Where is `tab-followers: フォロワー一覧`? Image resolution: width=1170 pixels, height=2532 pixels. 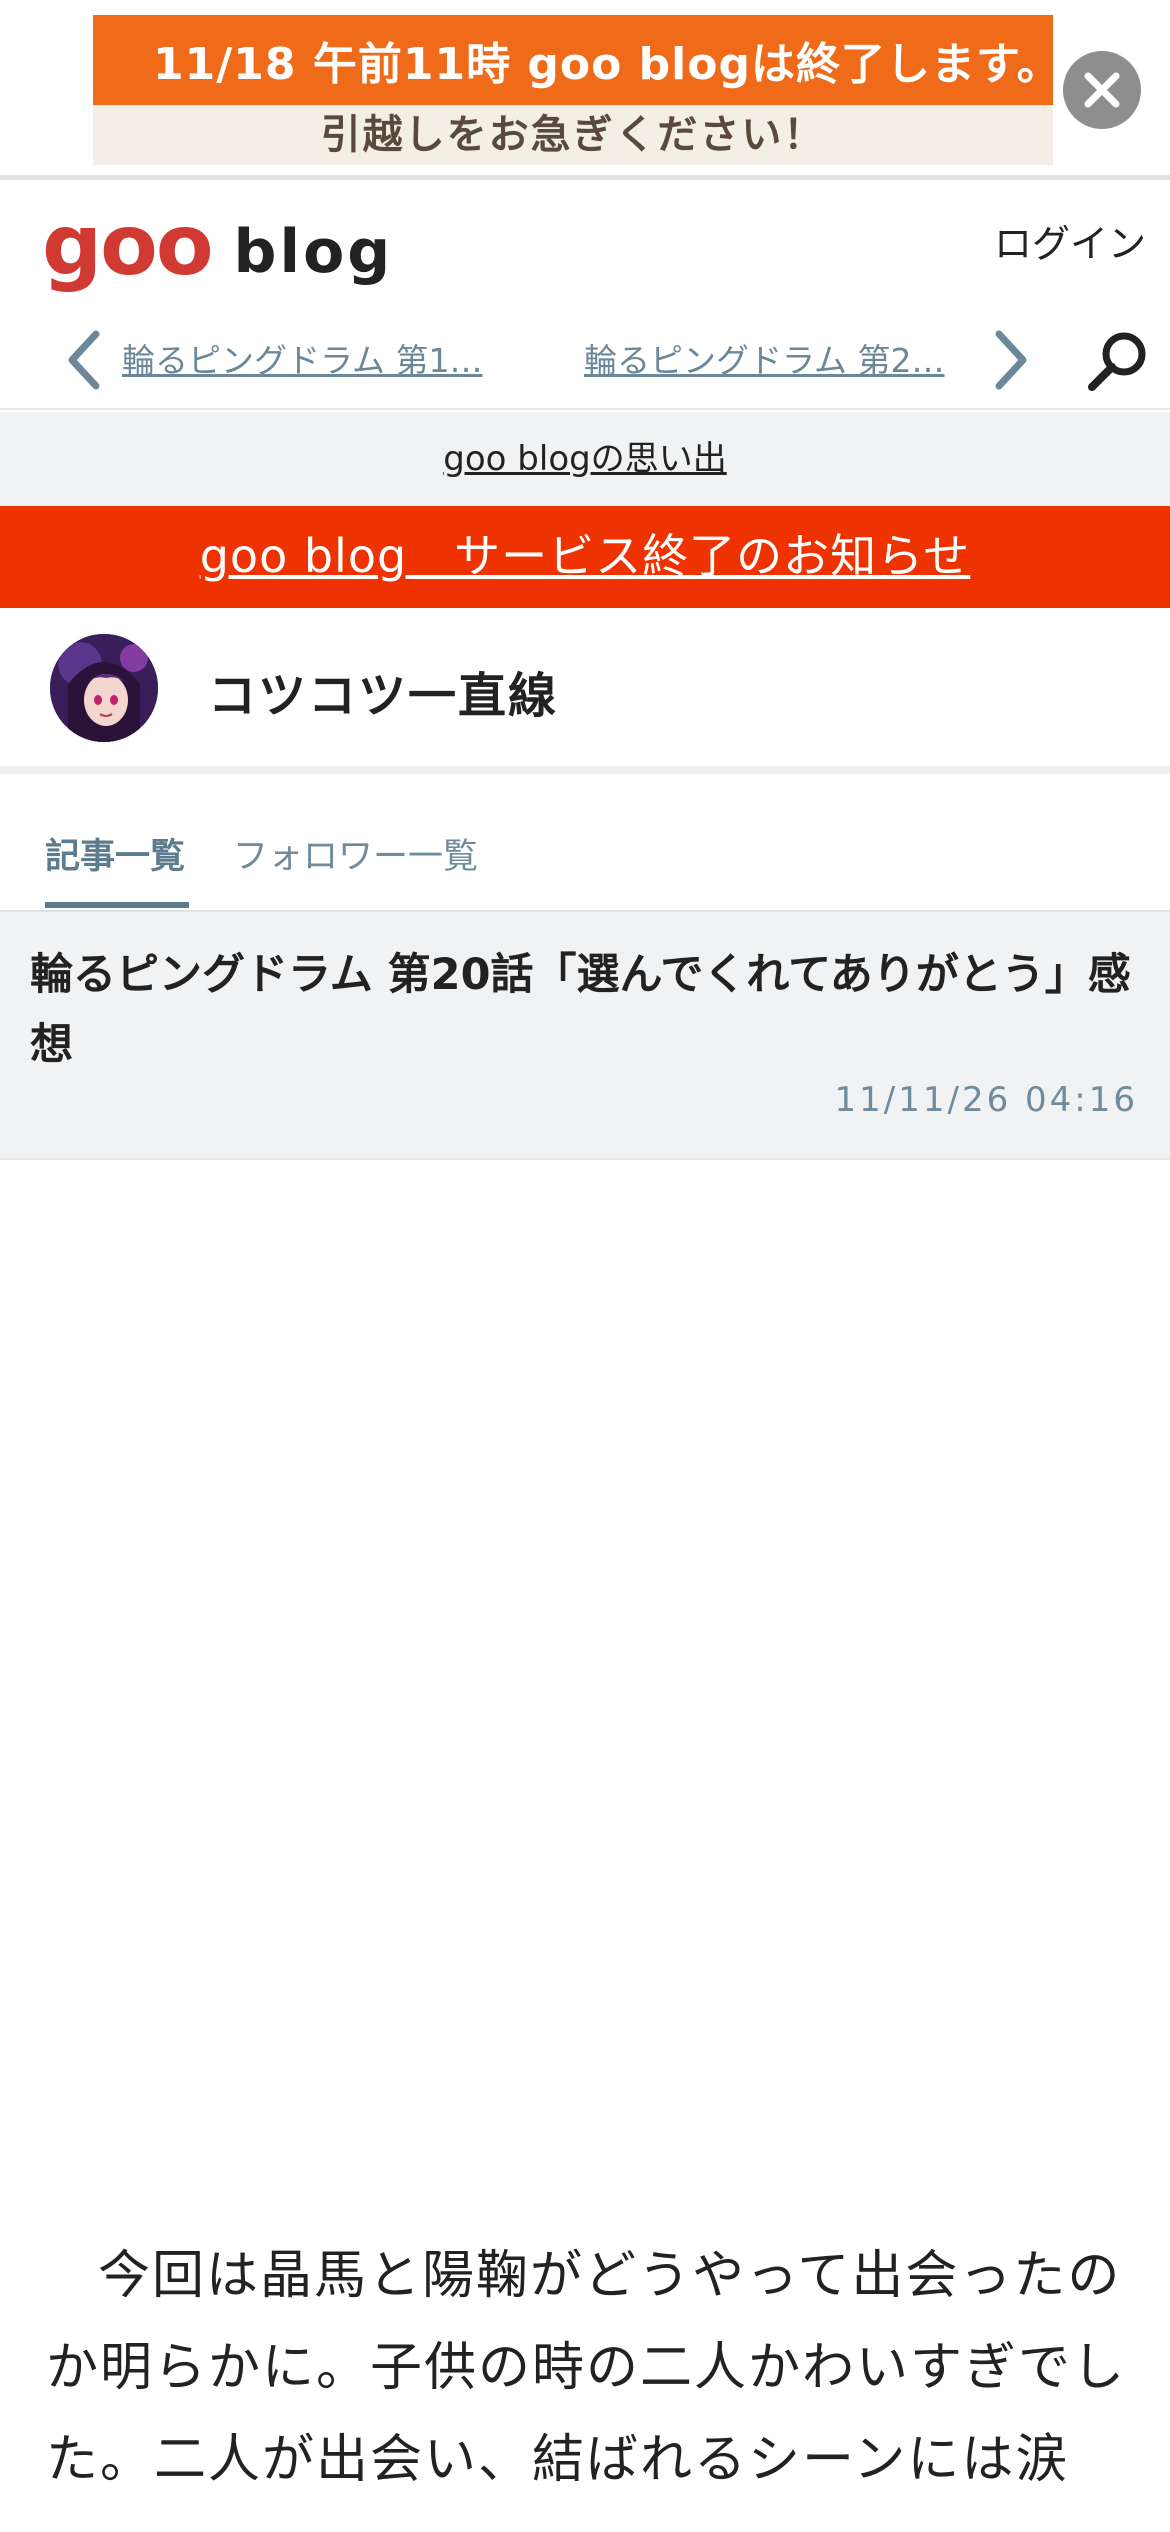 tab-followers: フォロワー一覧 is located at coordinates (355, 853).